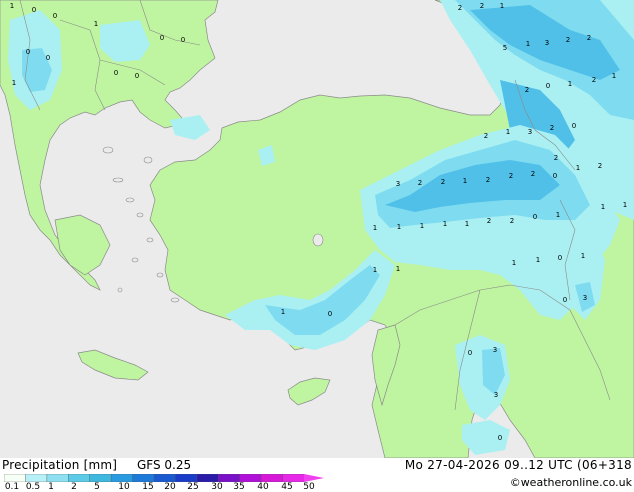 The image size is (634, 492). Describe the element at coordinates (51, 487) in the screenshot. I see `legend-label: 1` at that location.